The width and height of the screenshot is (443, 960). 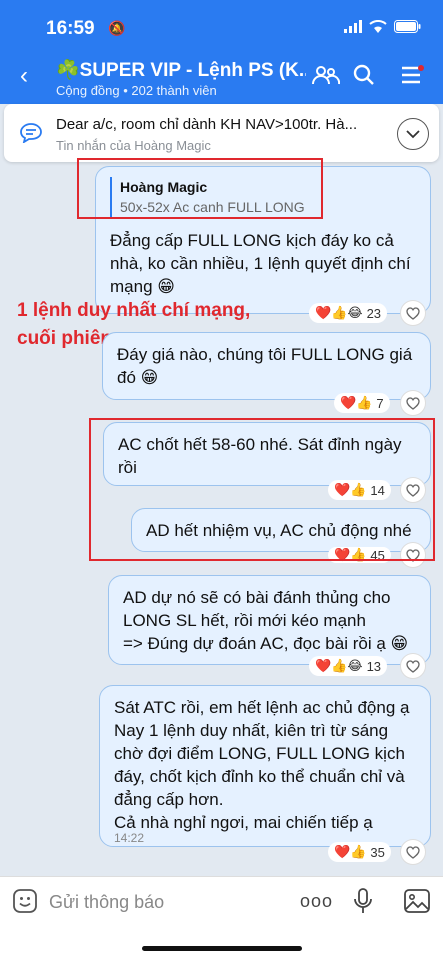 I want to click on annotation-box-exit, so click(x=262, y=489).